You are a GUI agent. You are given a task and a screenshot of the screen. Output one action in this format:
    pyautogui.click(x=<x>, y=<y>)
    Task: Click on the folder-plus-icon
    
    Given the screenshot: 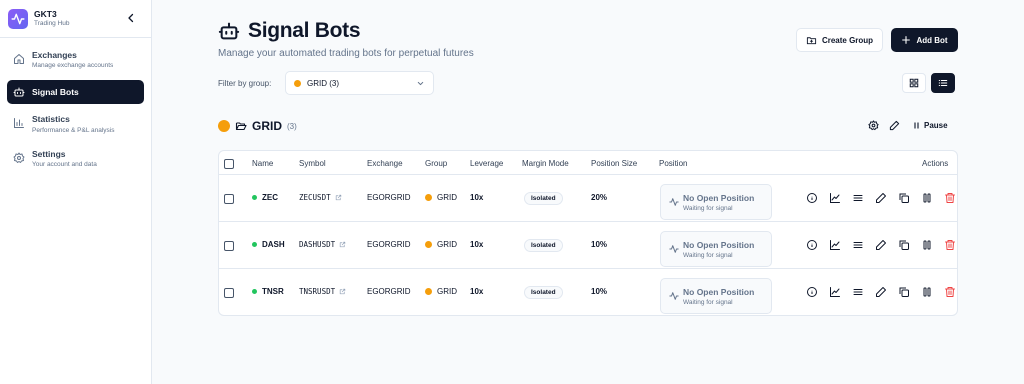 What is the action you would take?
    pyautogui.click(x=811, y=40)
    